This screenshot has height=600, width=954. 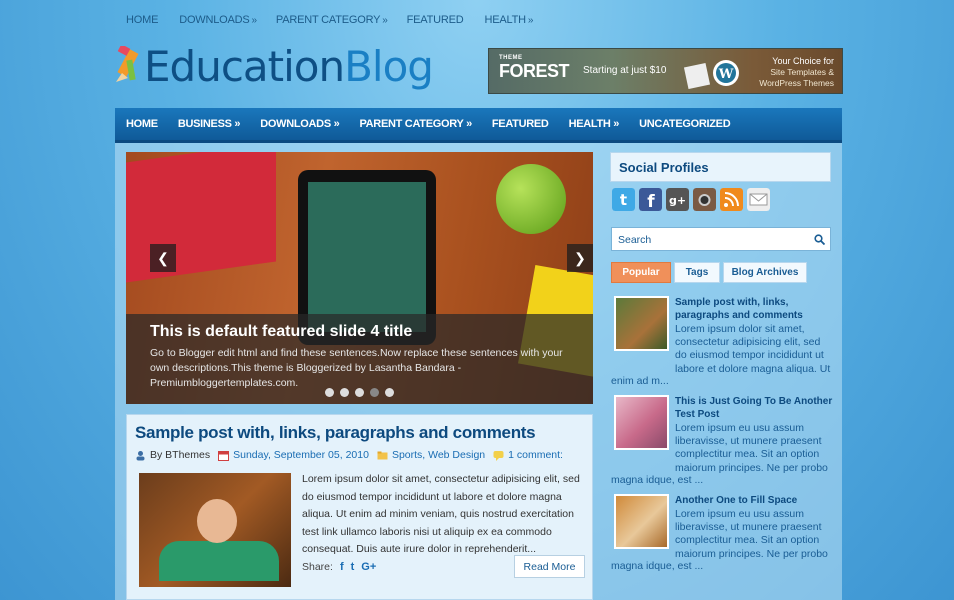 What do you see at coordinates (415, 124) in the screenshot?
I see `main-nav-parent-category: PARENT CATEGORY »` at bounding box center [415, 124].